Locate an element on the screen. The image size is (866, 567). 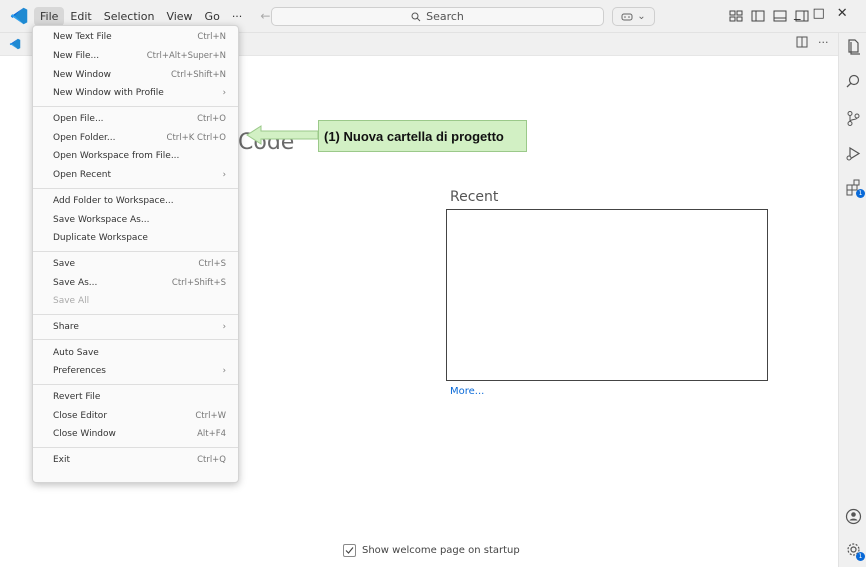
back-arrow-icon: ← is located at coordinates (265, 16).